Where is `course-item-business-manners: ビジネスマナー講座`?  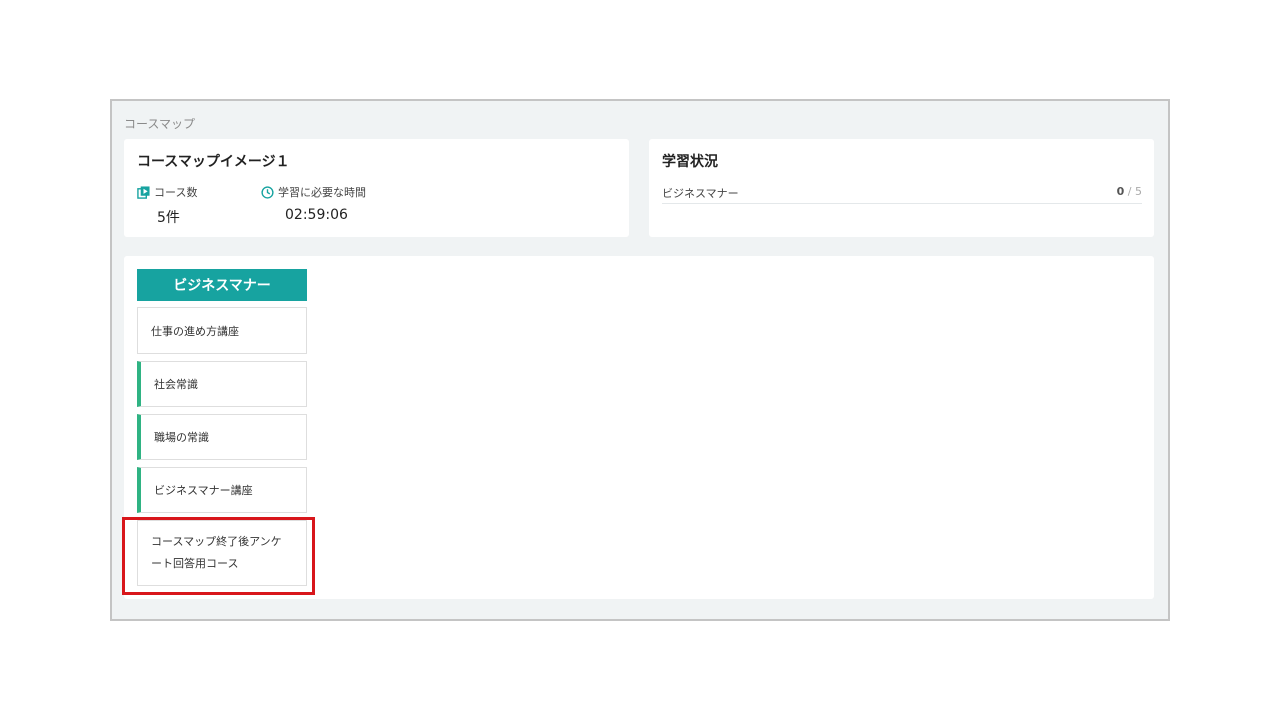
course-item-business-manners: ビジネスマナー講座 is located at coordinates (222, 490).